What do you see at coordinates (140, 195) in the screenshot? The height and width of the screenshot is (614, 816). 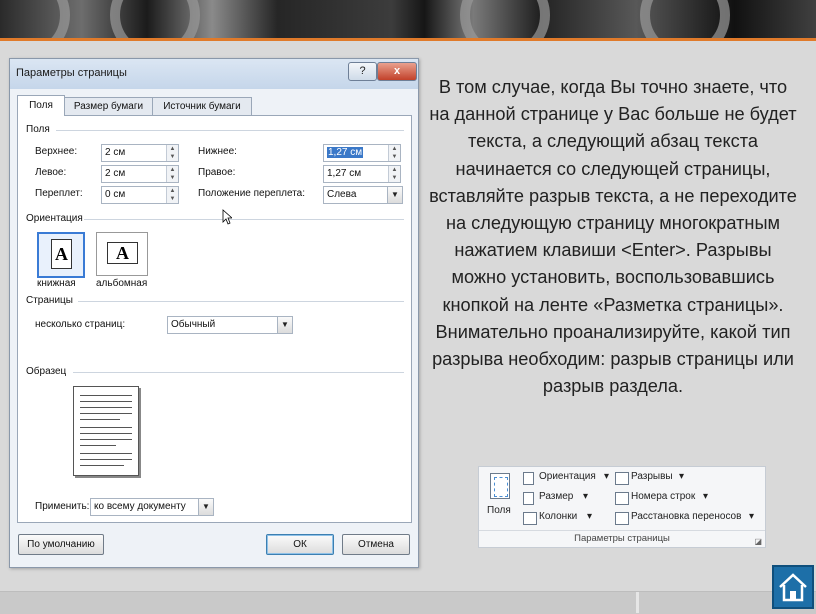 I see `gutter-input: 0 см ▲ ▼` at bounding box center [140, 195].